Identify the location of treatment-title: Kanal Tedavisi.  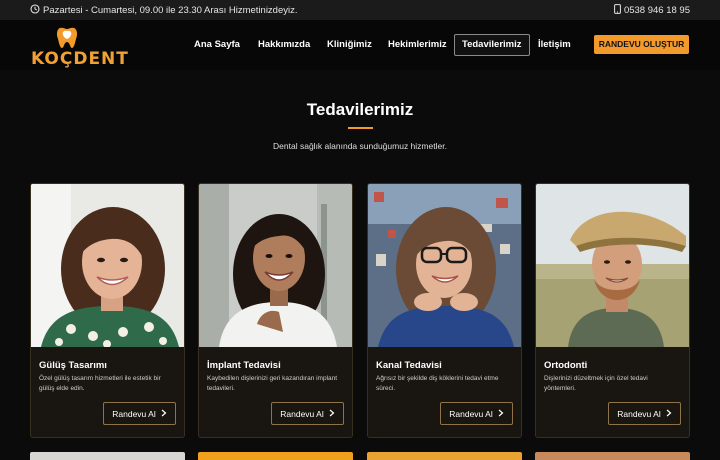
(409, 365).